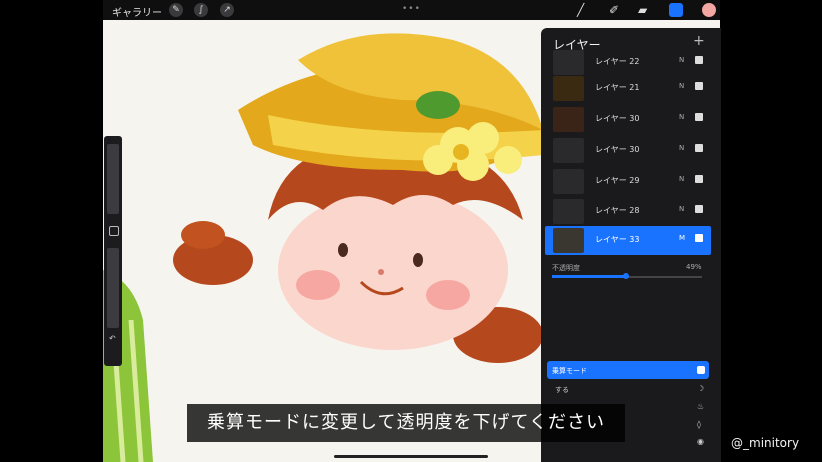 The image size is (822, 462). Describe the element at coordinates (113, 288) in the screenshot. I see `opacity-slider` at that location.